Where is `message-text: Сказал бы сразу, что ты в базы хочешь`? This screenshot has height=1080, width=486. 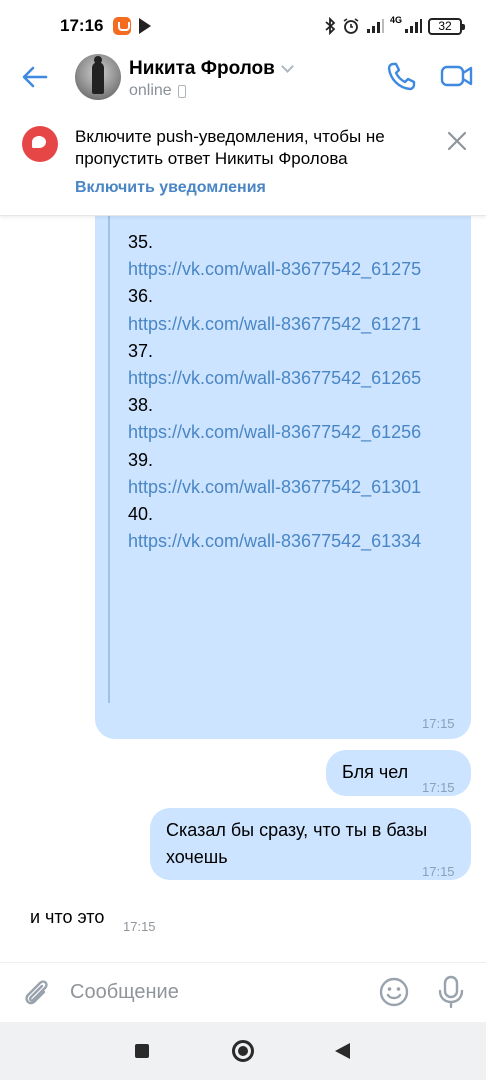 message-text: Сказал бы сразу, что ты в базы хочешь is located at coordinates (297, 843).